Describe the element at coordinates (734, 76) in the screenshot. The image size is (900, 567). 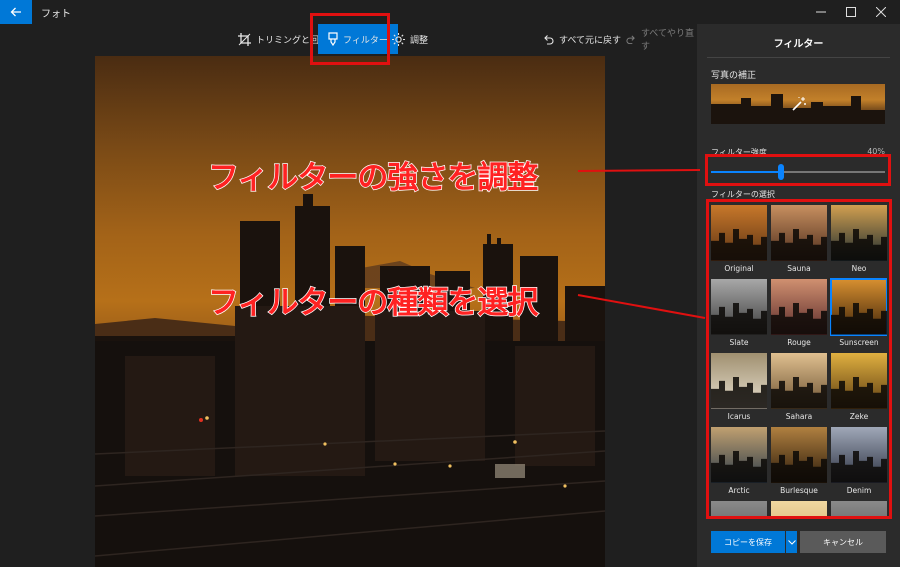
I see `enhance-label: 写真の補正` at that location.